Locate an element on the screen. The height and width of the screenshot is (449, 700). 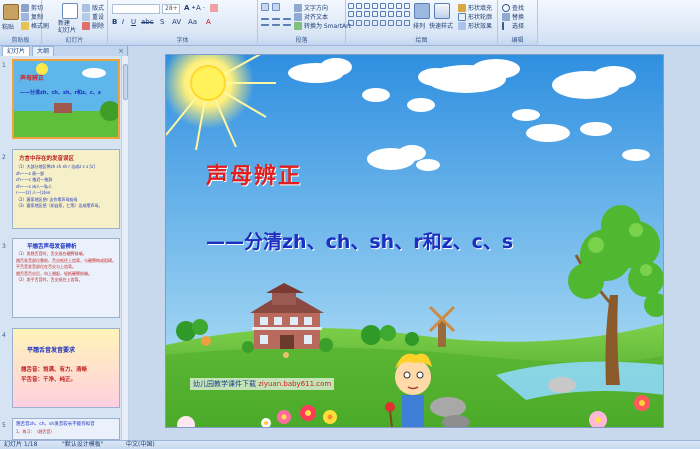
clipboard-group-label: 剪贴板 is located at coordinates (20, 40).